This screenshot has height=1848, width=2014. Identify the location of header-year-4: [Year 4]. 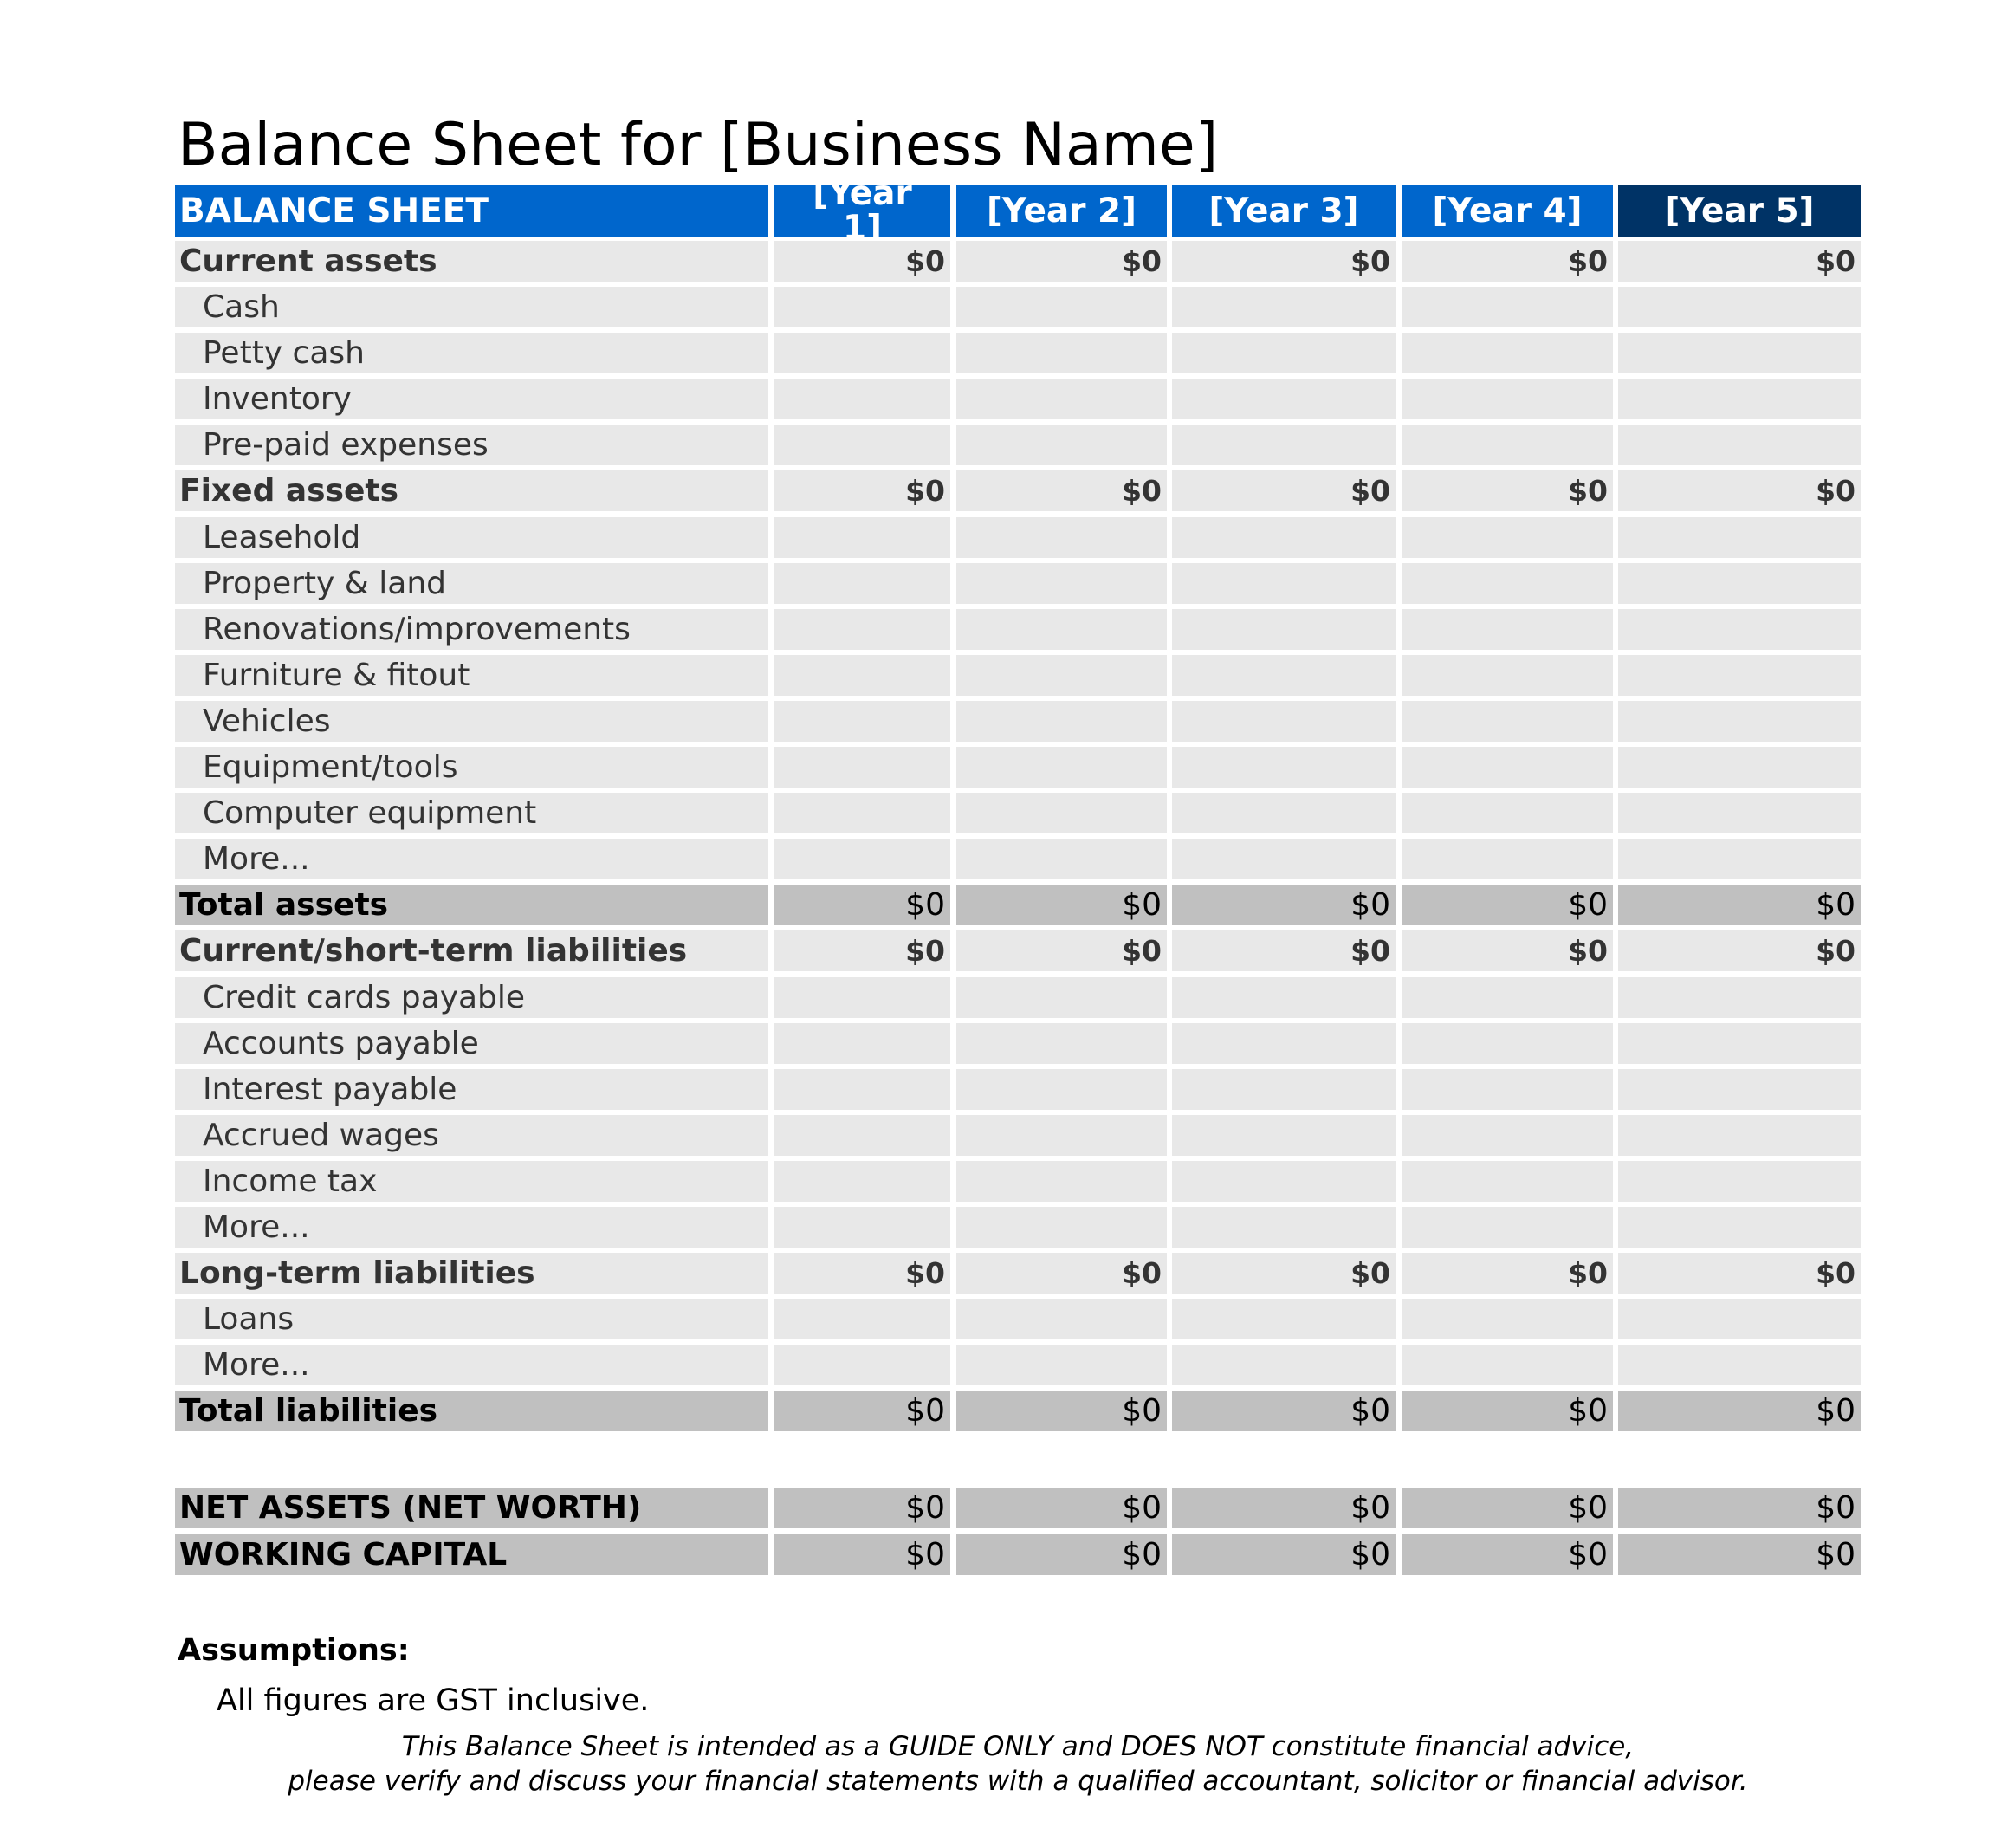
(1507, 211).